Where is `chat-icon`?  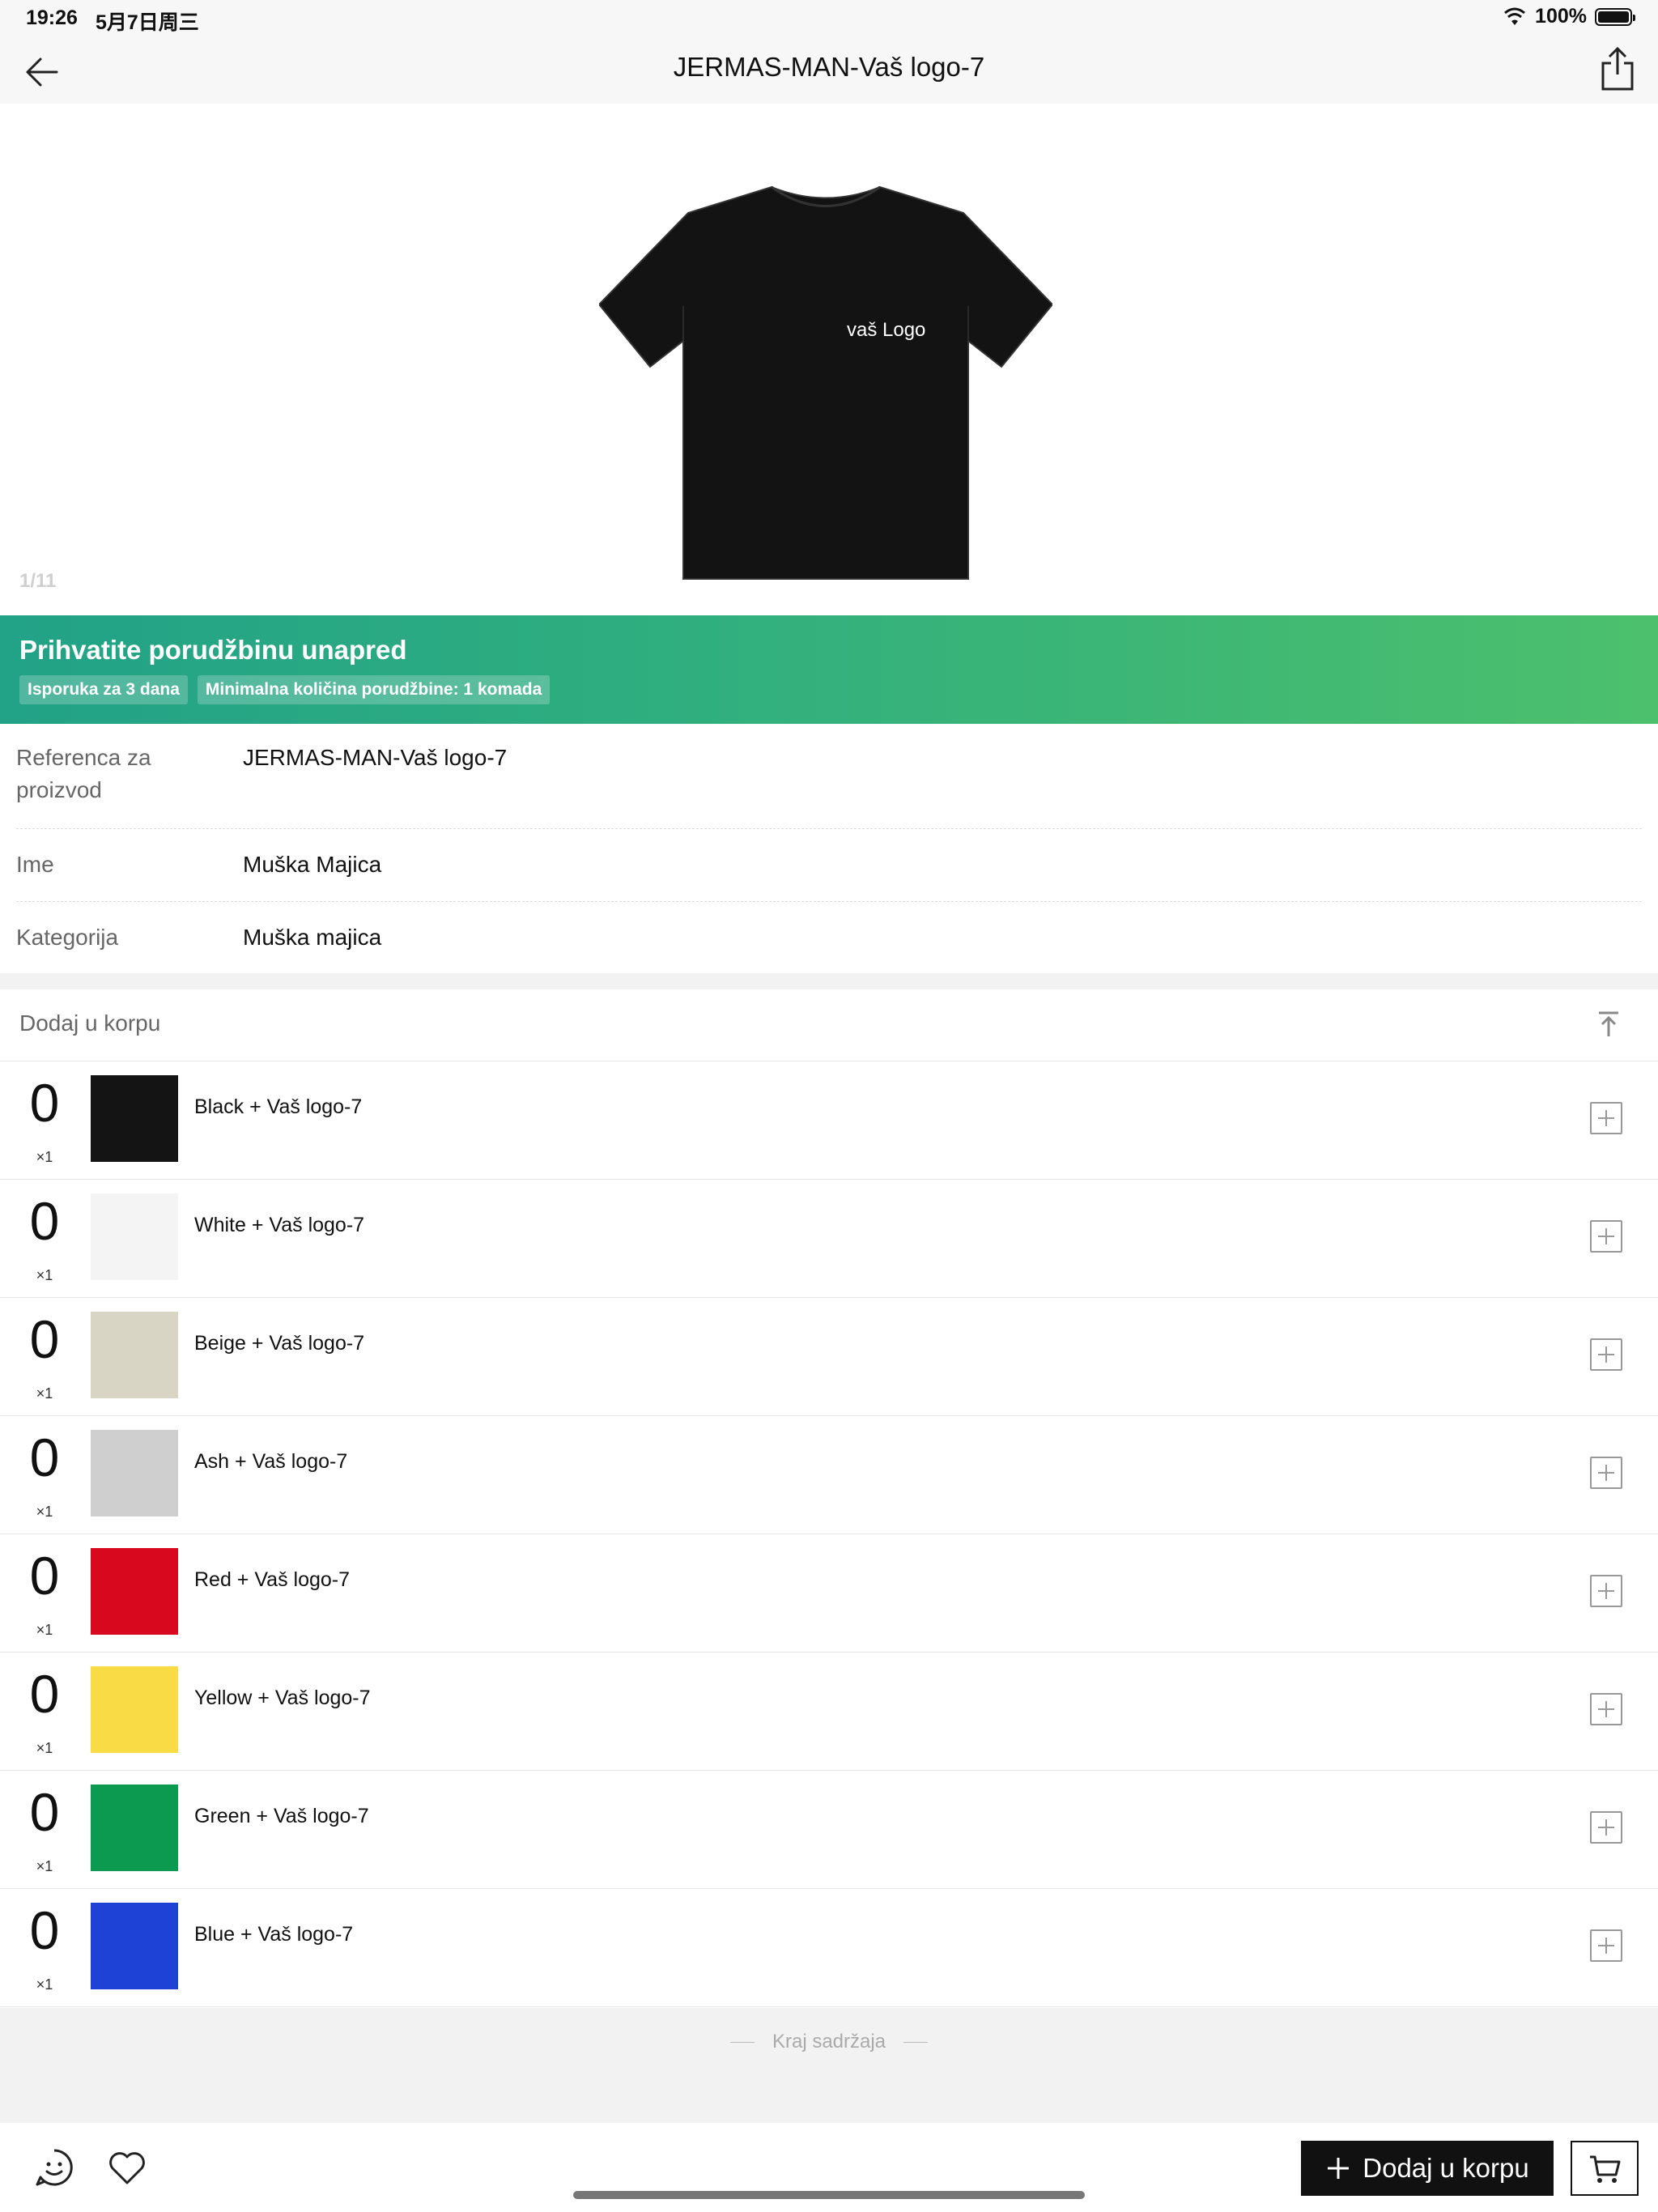
chat-icon is located at coordinates (54, 2167).